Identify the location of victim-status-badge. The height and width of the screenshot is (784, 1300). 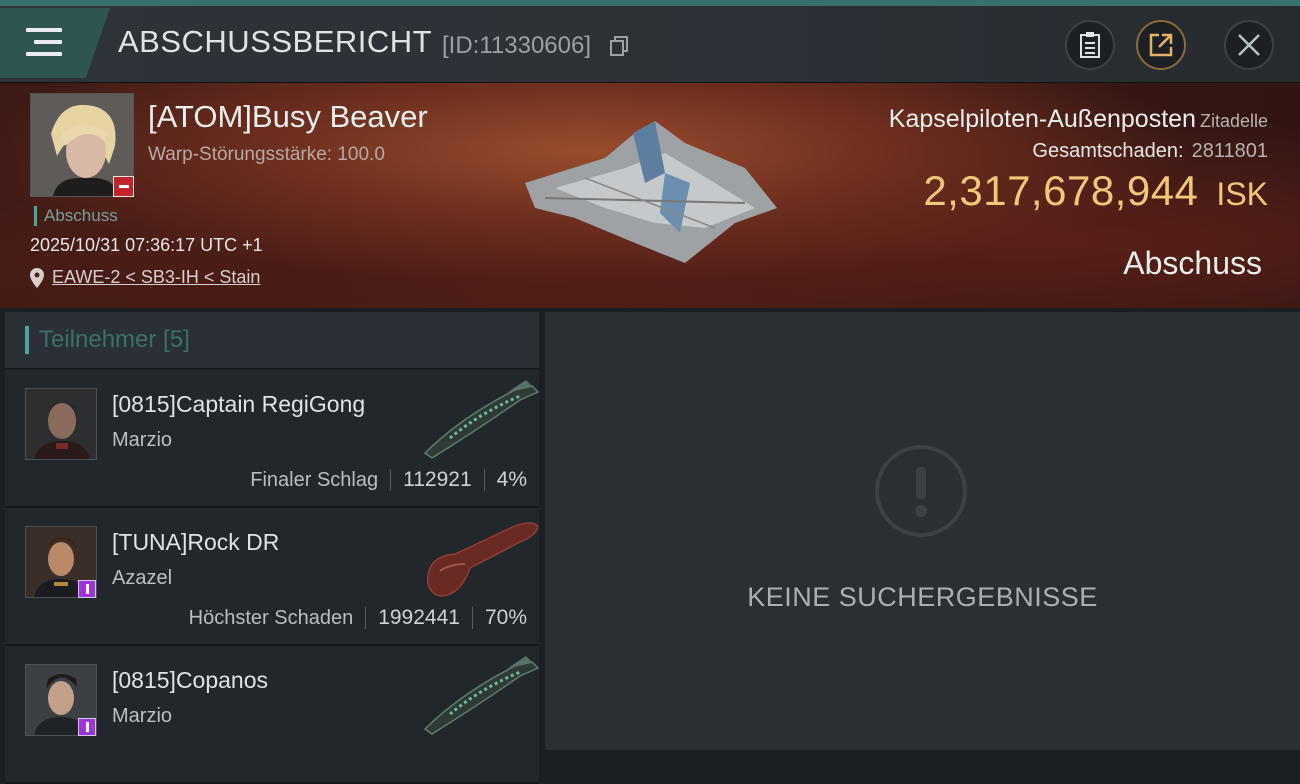
(123, 186).